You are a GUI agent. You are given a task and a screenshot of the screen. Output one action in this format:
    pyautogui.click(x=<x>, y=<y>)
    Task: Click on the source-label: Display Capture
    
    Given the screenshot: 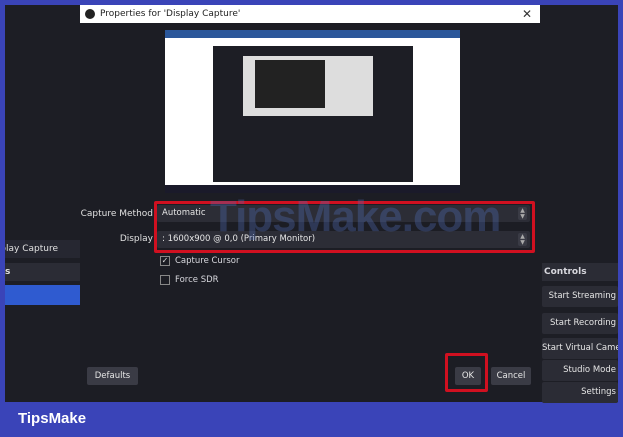 What is the action you would take?
    pyautogui.click(x=31, y=249)
    